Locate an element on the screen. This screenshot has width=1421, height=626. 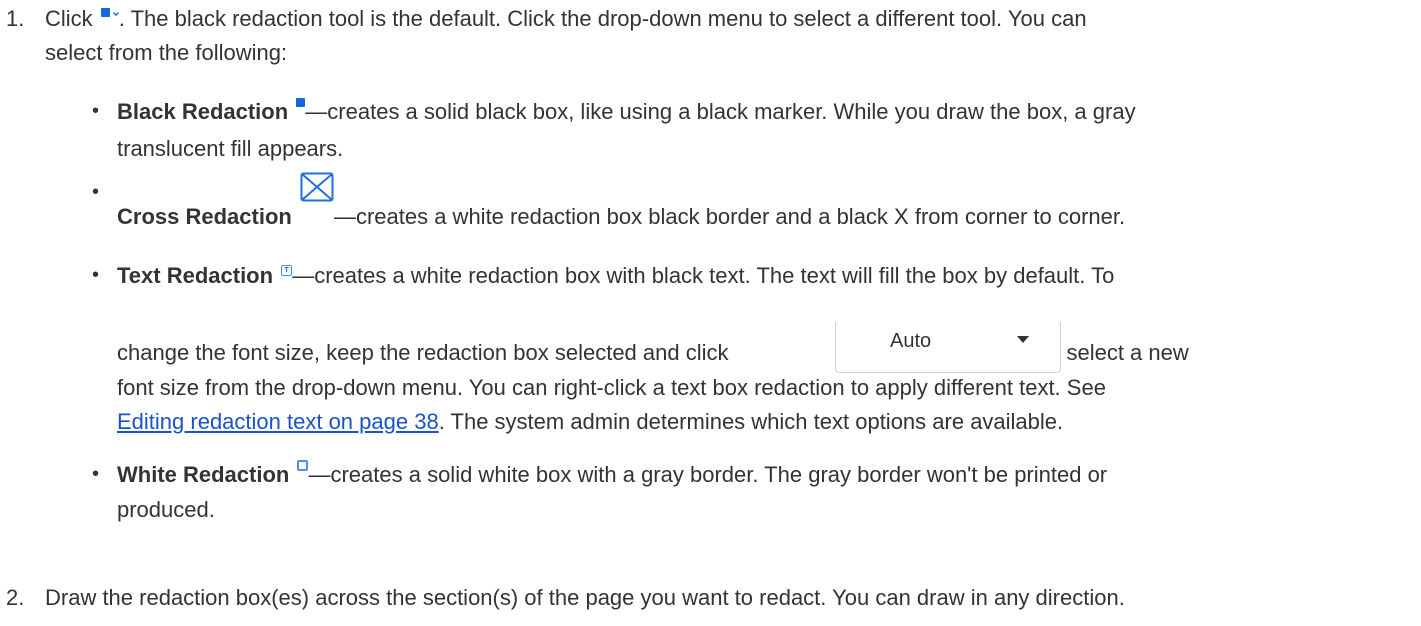
step-number: 2. is located at coordinates (15, 597).